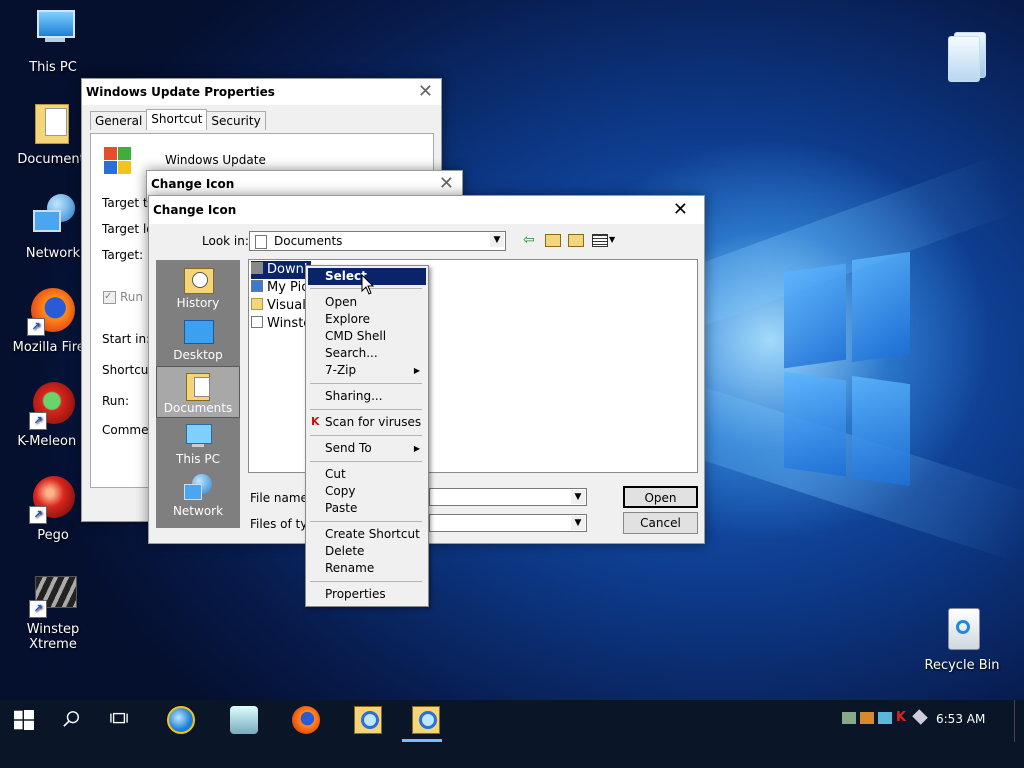 Image resolution: width=1024 pixels, height=768 pixels. Describe the element at coordinates (508, 497) in the screenshot. I see `file-name-input: ▼` at that location.